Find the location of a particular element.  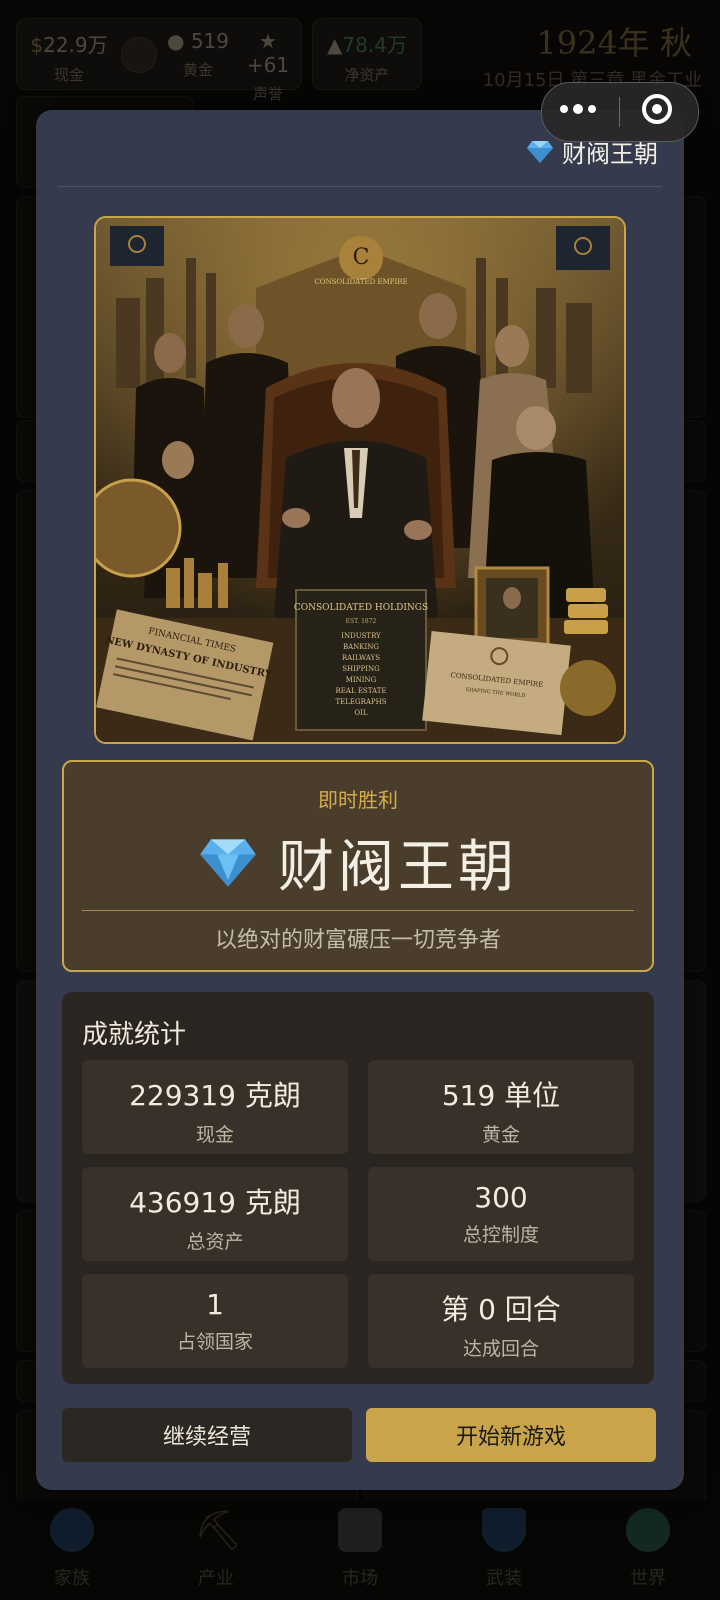

capsule-divider is located at coordinates (619, 112).